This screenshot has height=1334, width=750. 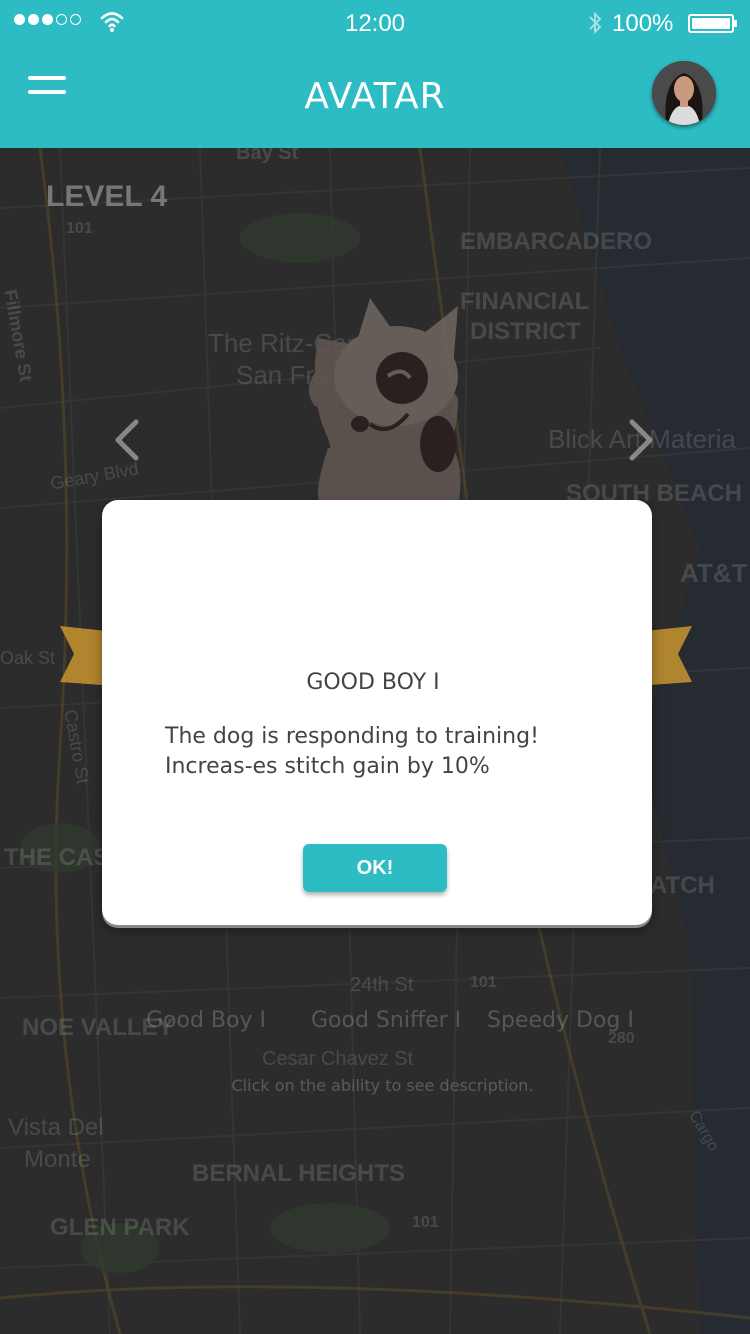 I want to click on map-label: DISTRICT, so click(x=525, y=331).